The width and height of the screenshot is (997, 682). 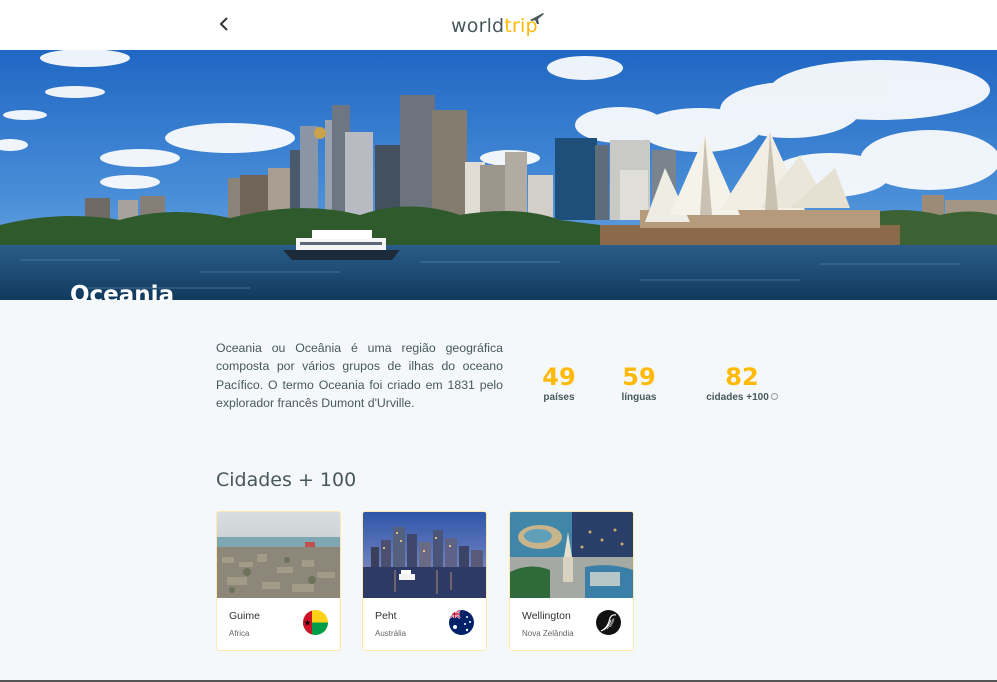 I want to click on city-country: Nova Zelândia, so click(x=548, y=633).